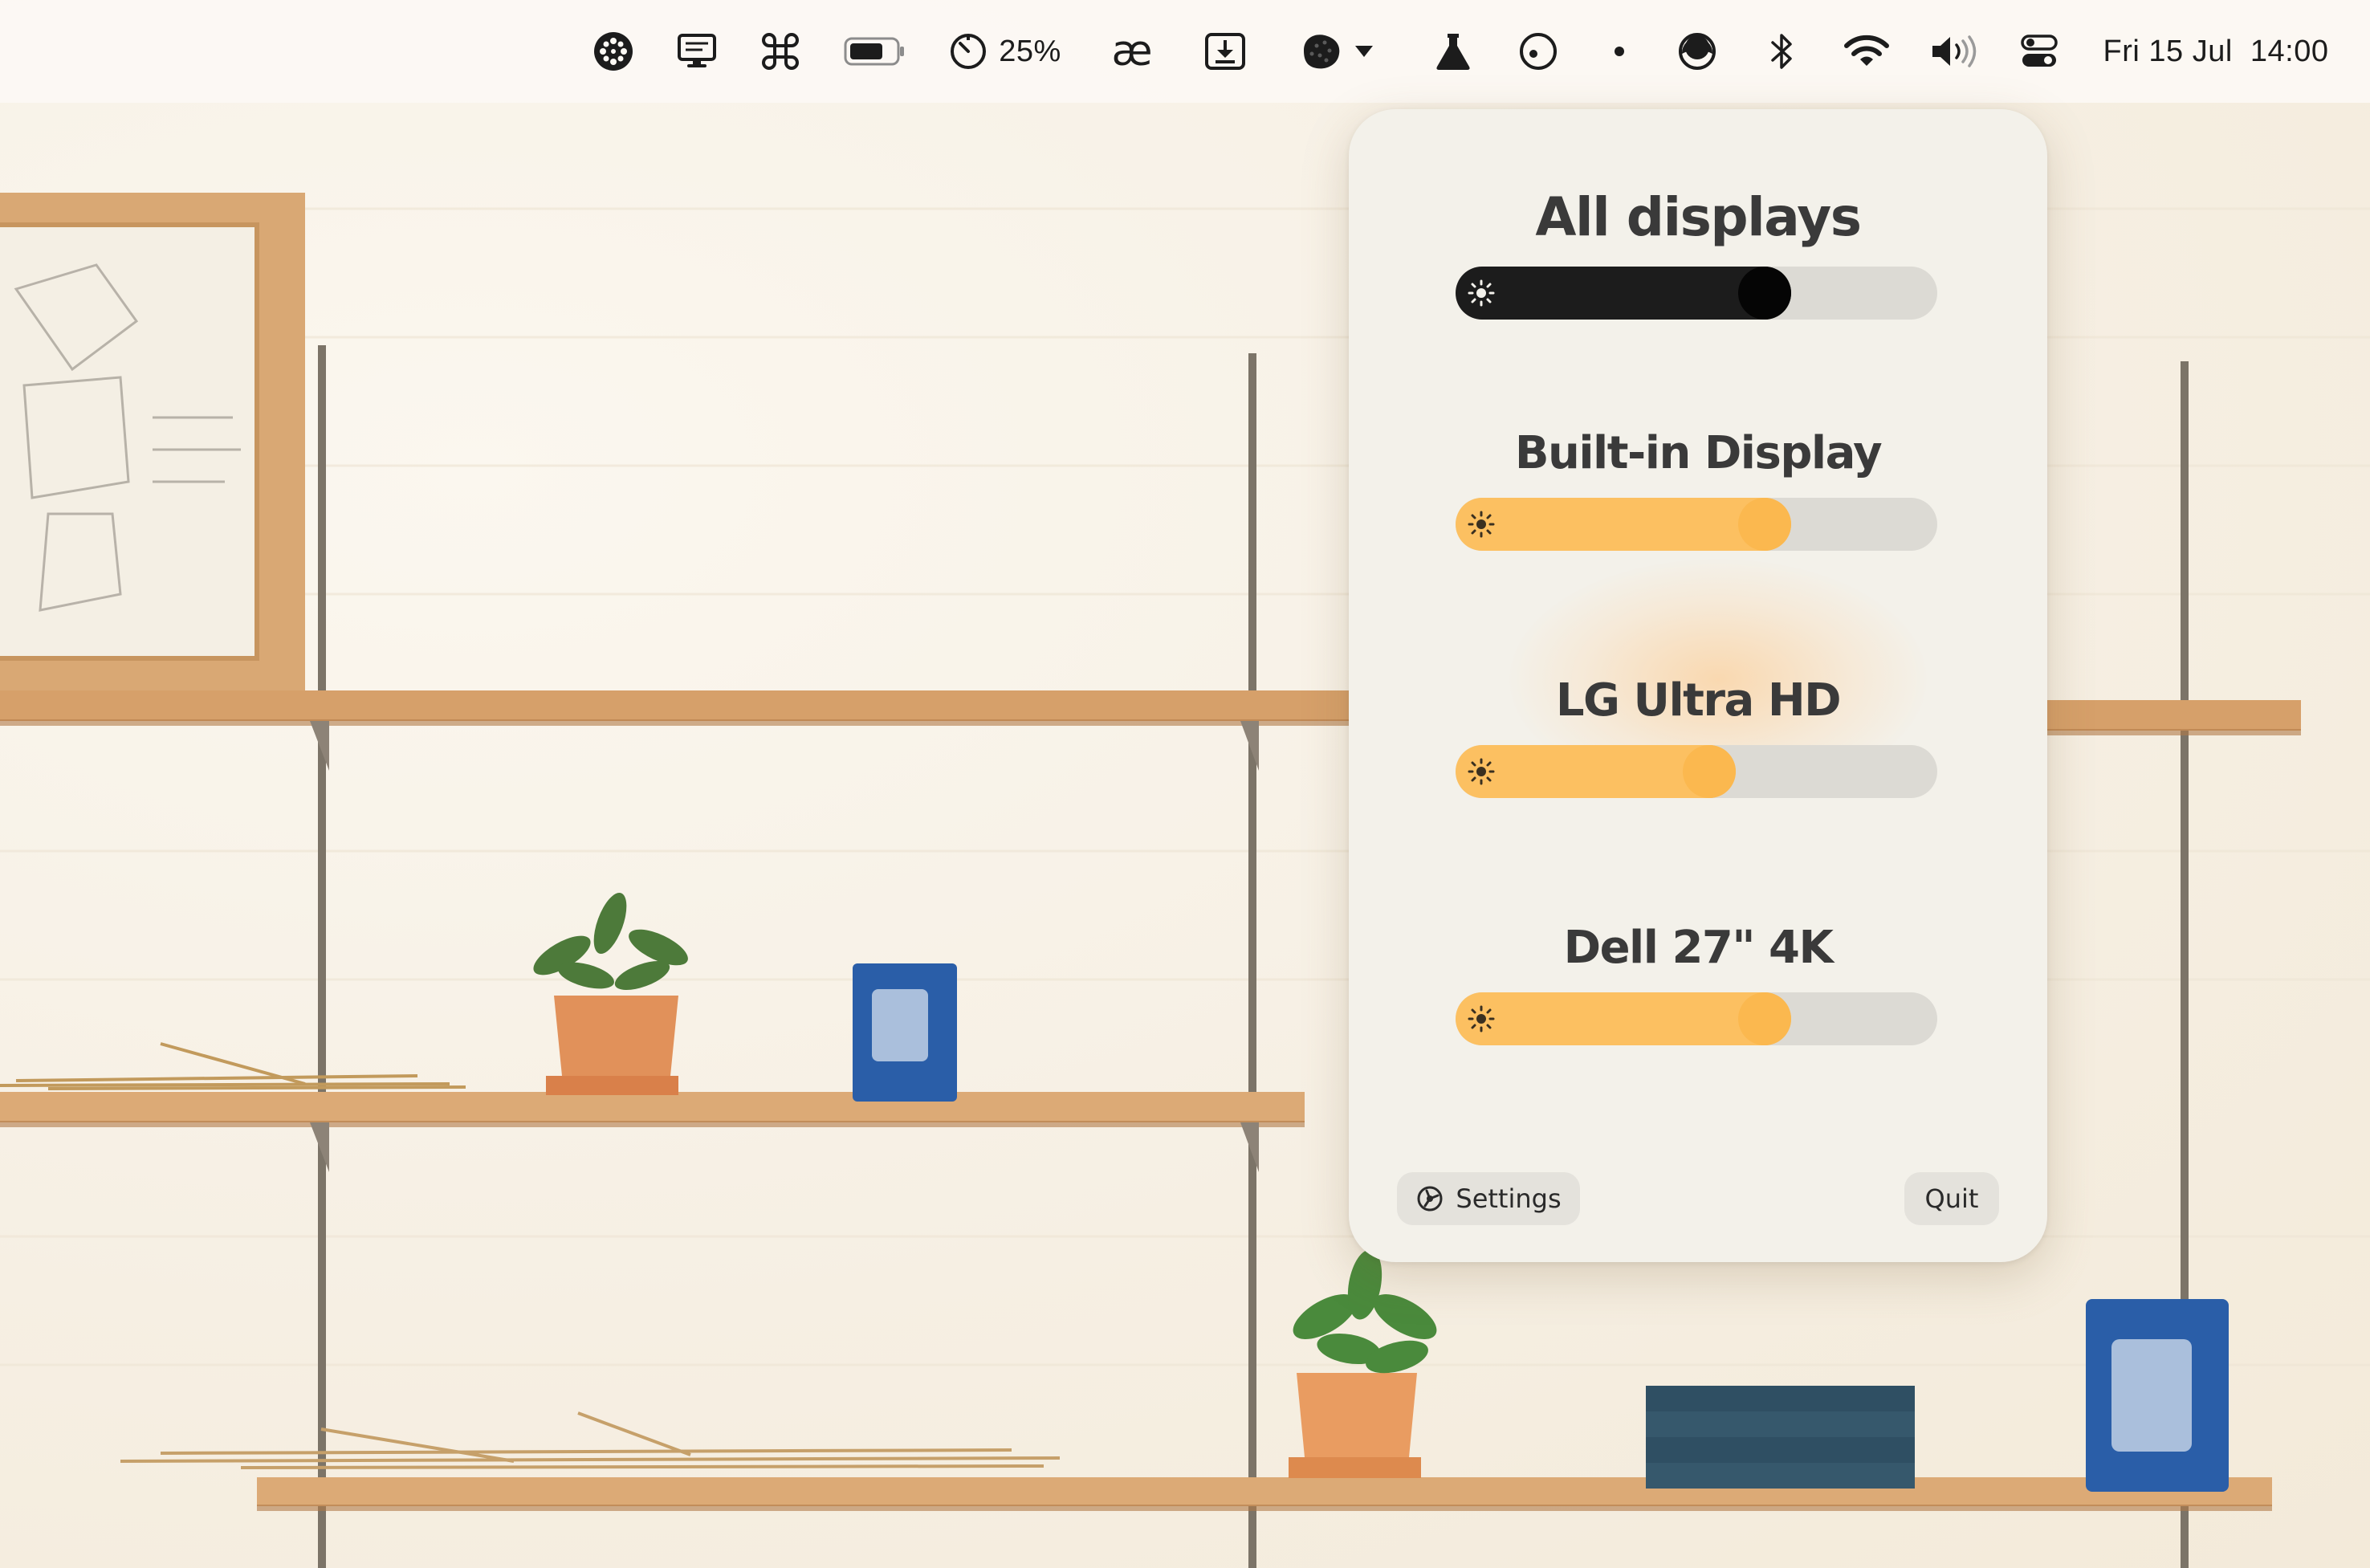 This screenshot has width=2370, height=1568. What do you see at coordinates (1185, 51) in the screenshot?
I see `menu-bar: 25% æ Fri 15 Jul 14:00` at bounding box center [1185, 51].